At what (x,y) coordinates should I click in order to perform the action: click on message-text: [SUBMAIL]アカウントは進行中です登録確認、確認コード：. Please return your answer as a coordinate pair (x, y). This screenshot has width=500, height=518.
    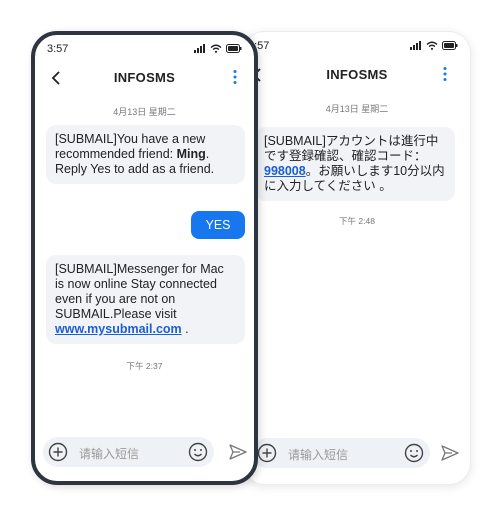
    Looking at the image, I should click on (351, 148).